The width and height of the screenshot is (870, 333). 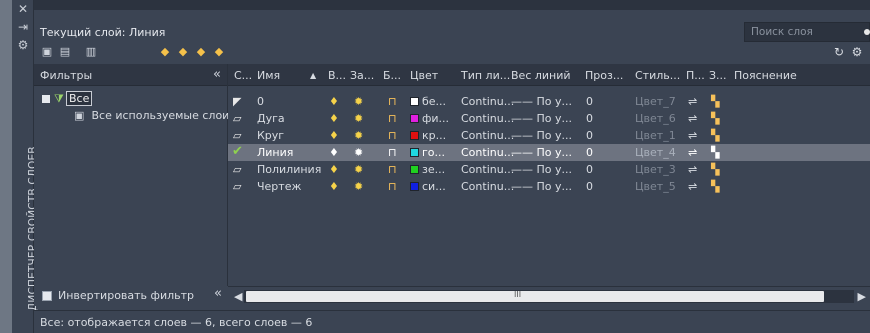 What do you see at coordinates (765, 75) in the screenshot?
I see `col-description: Пояснение` at bounding box center [765, 75].